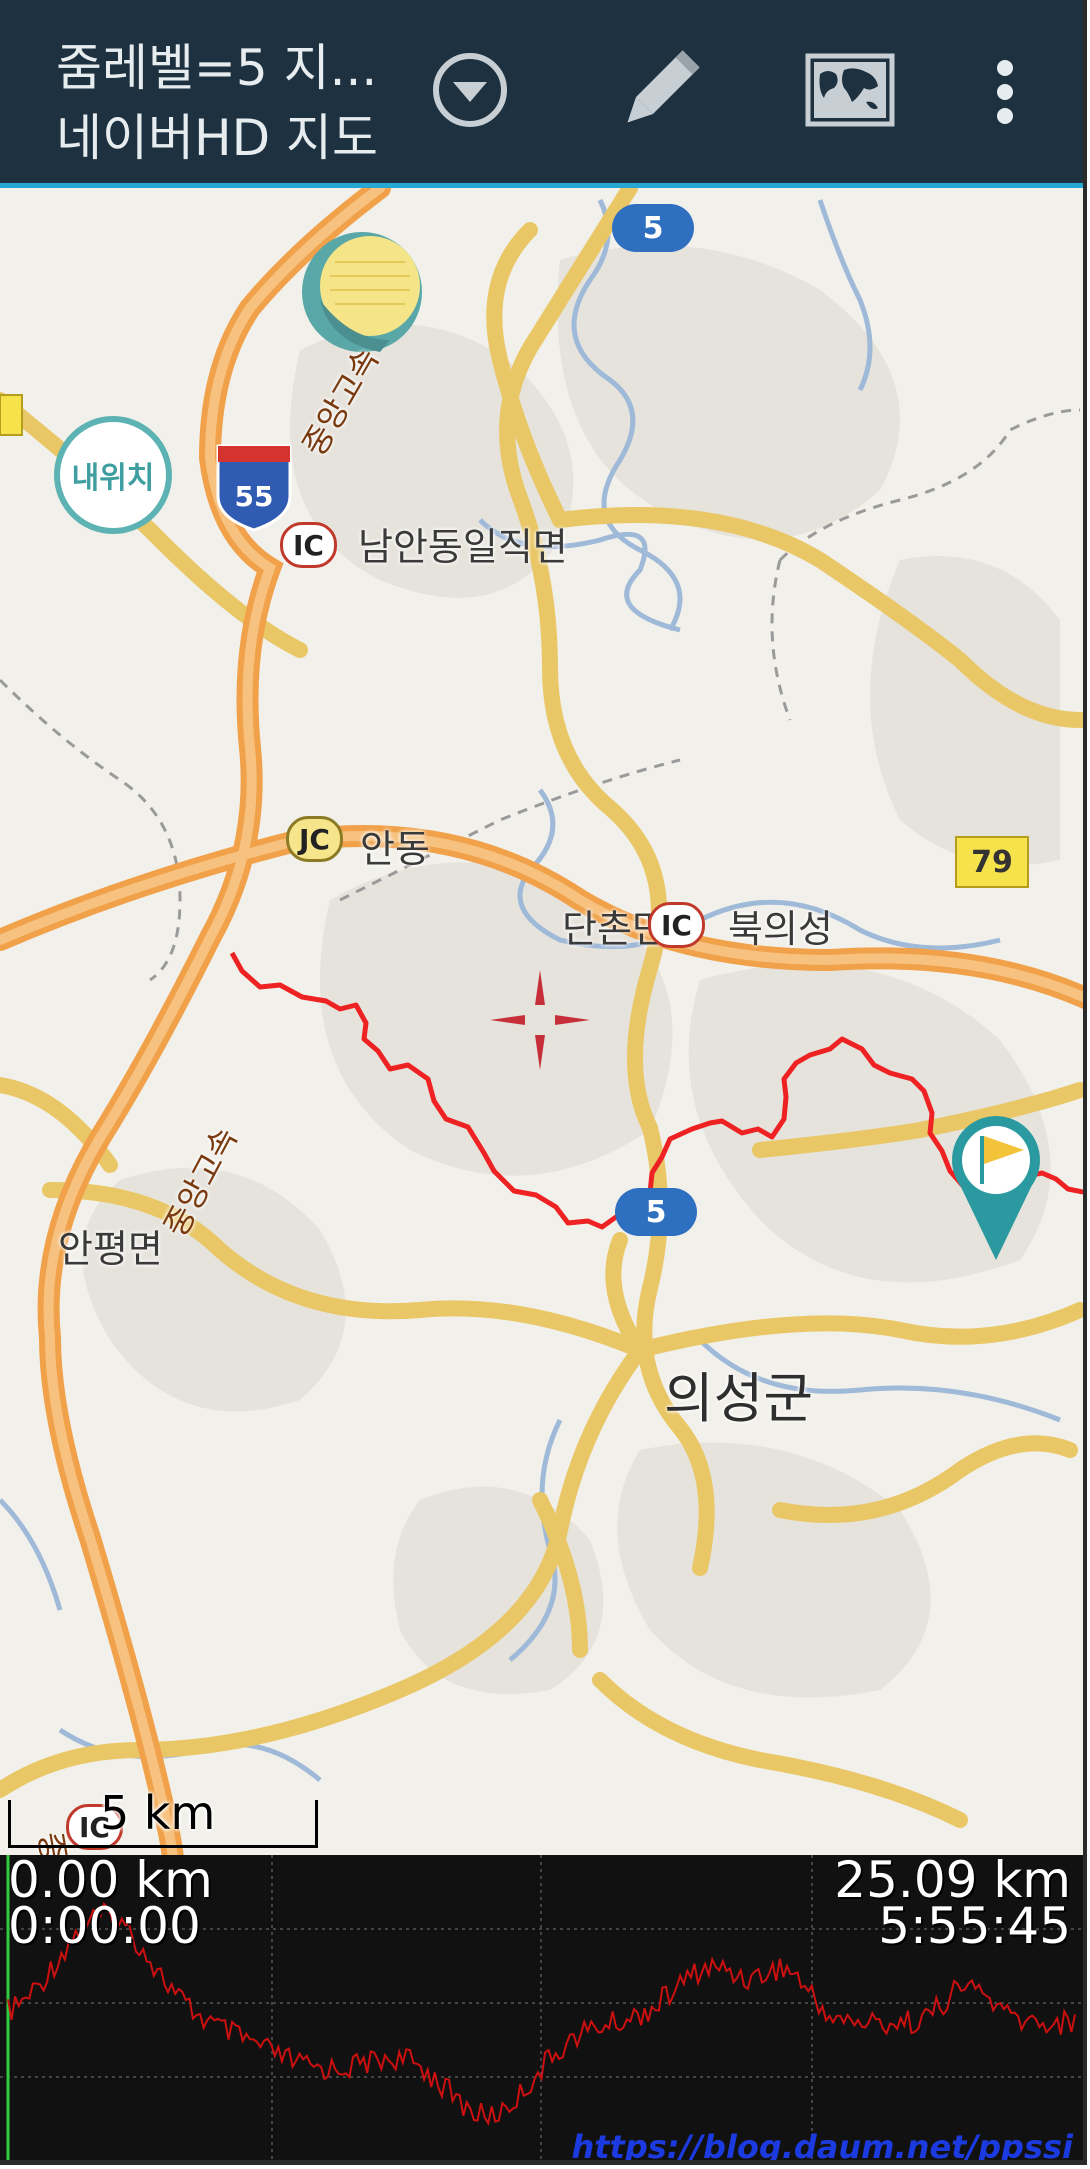  I want to click on scale-label: 5 km, so click(158, 1813).